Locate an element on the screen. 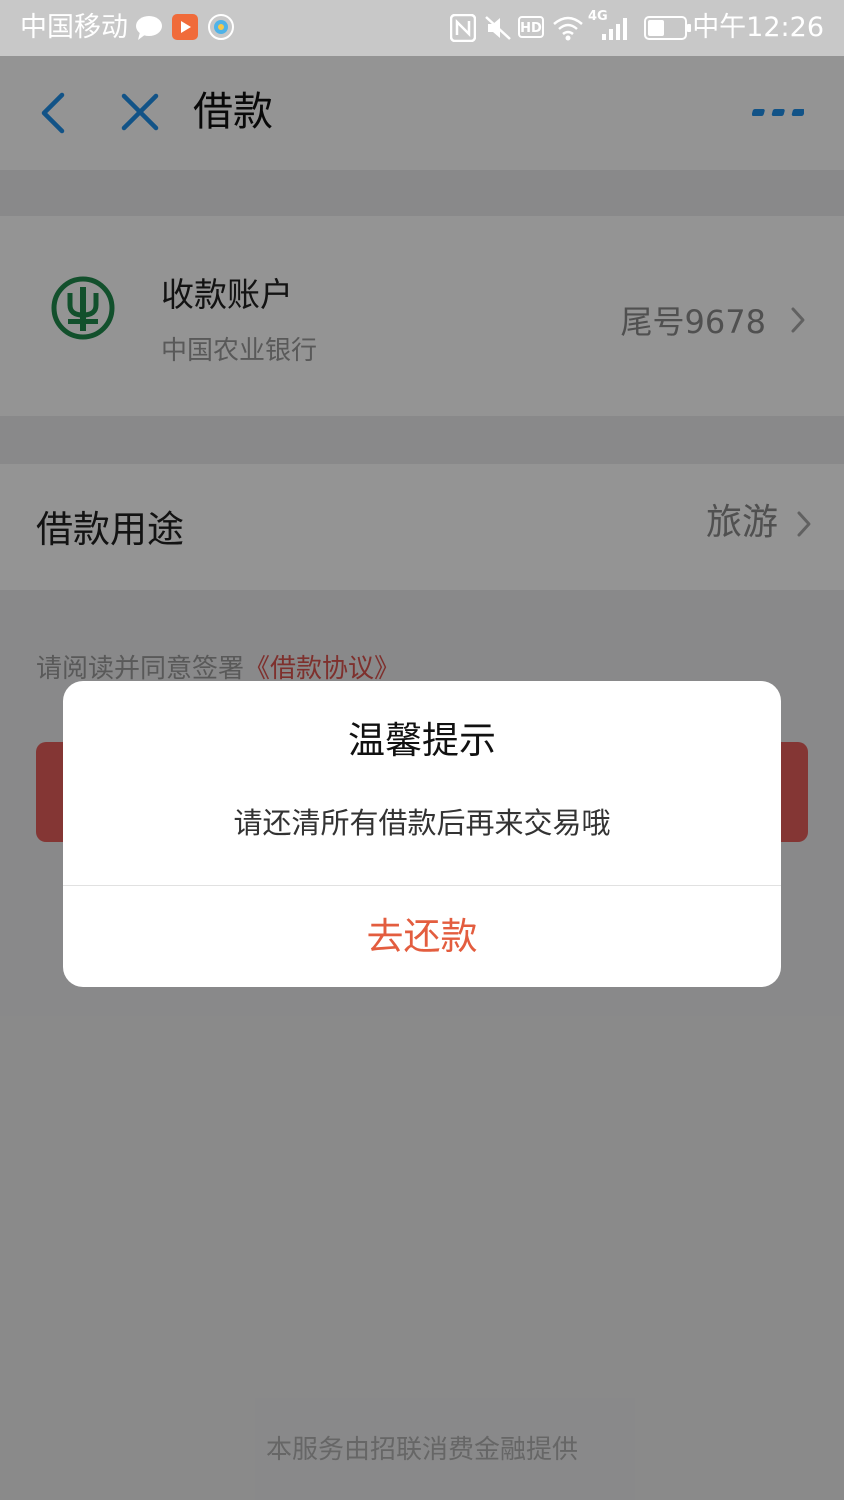  nfc-icon is located at coordinates (463, 28).